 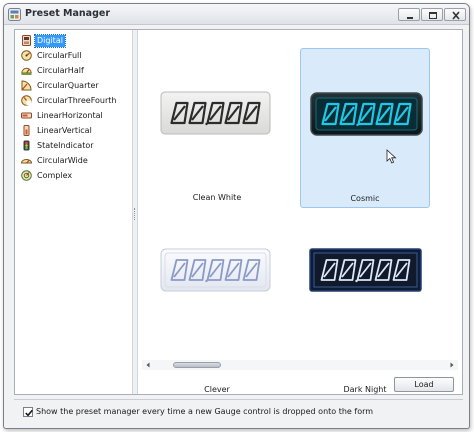 I want to click on tree-item-digital: Digital, so click(x=43, y=40).